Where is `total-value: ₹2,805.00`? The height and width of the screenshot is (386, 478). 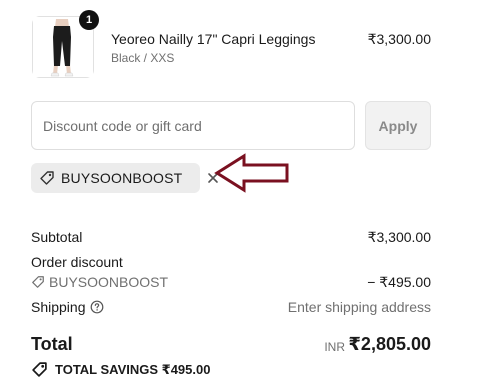 total-value: ₹2,805.00 is located at coordinates (389, 344).